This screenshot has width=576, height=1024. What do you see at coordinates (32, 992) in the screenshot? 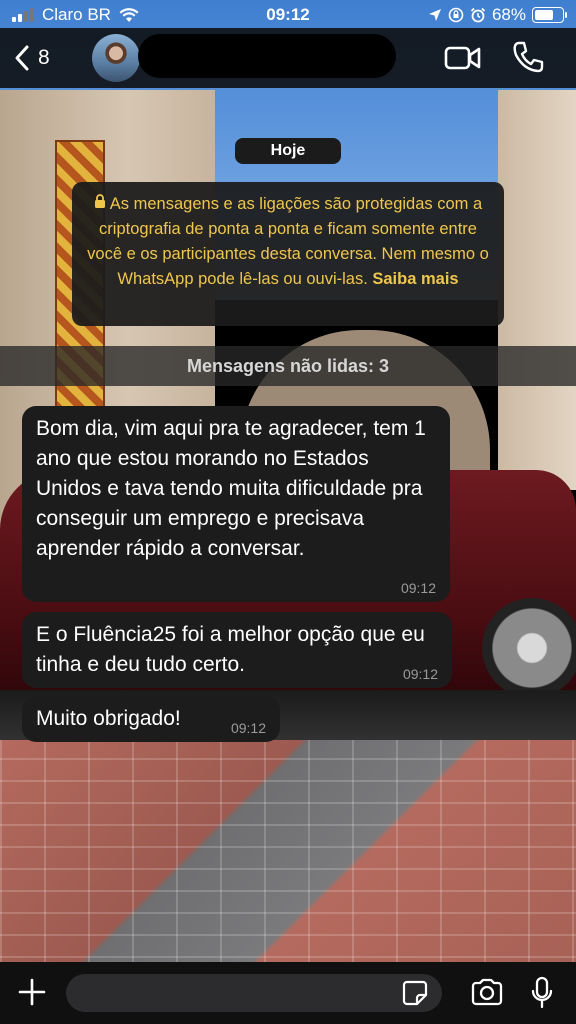
I see `plus-icon` at bounding box center [32, 992].